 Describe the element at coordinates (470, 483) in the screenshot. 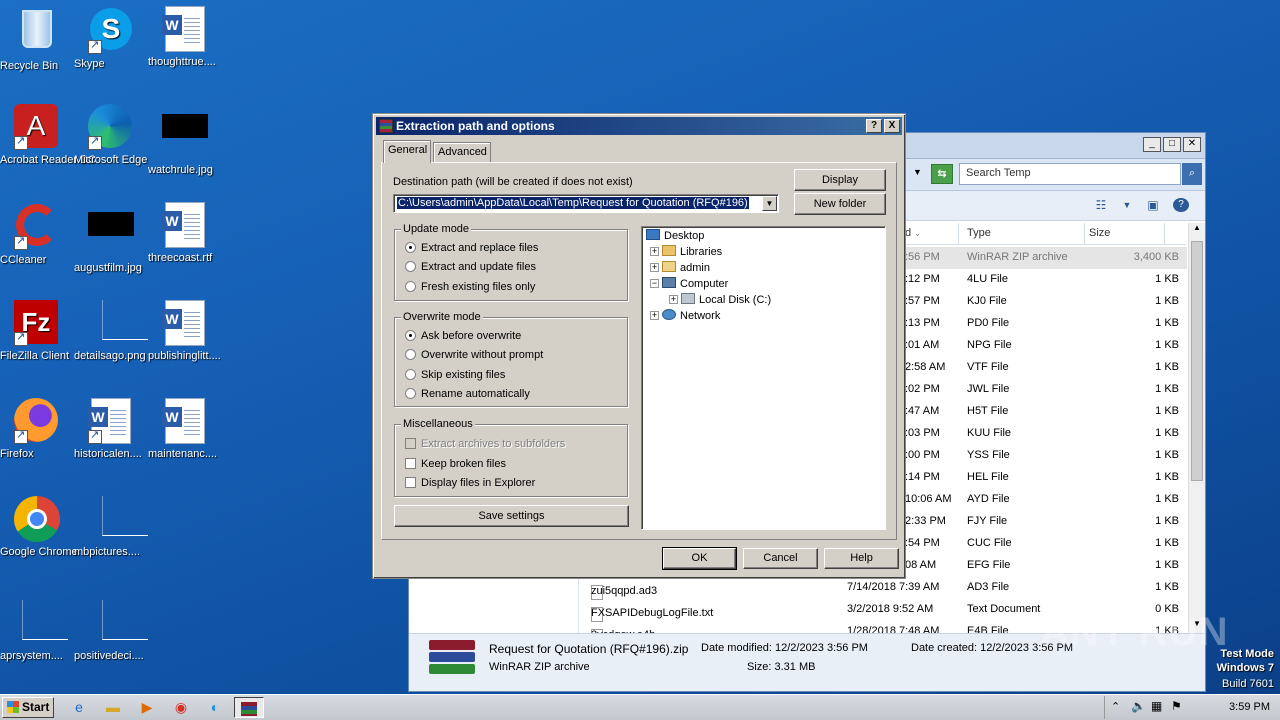

I see `checkbox-display-in-explorer: Display files in Explorer` at that location.